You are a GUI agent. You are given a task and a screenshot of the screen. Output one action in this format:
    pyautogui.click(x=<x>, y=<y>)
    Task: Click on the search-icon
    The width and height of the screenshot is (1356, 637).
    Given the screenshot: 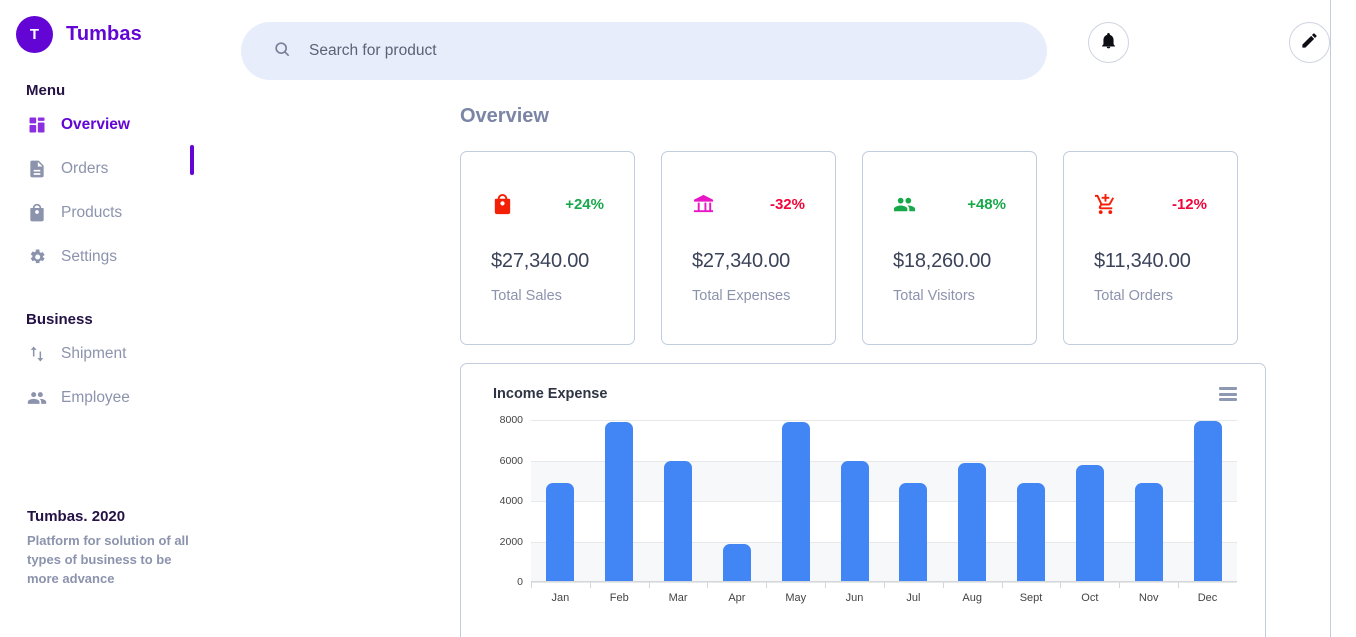 What is the action you would take?
    pyautogui.click(x=282, y=51)
    